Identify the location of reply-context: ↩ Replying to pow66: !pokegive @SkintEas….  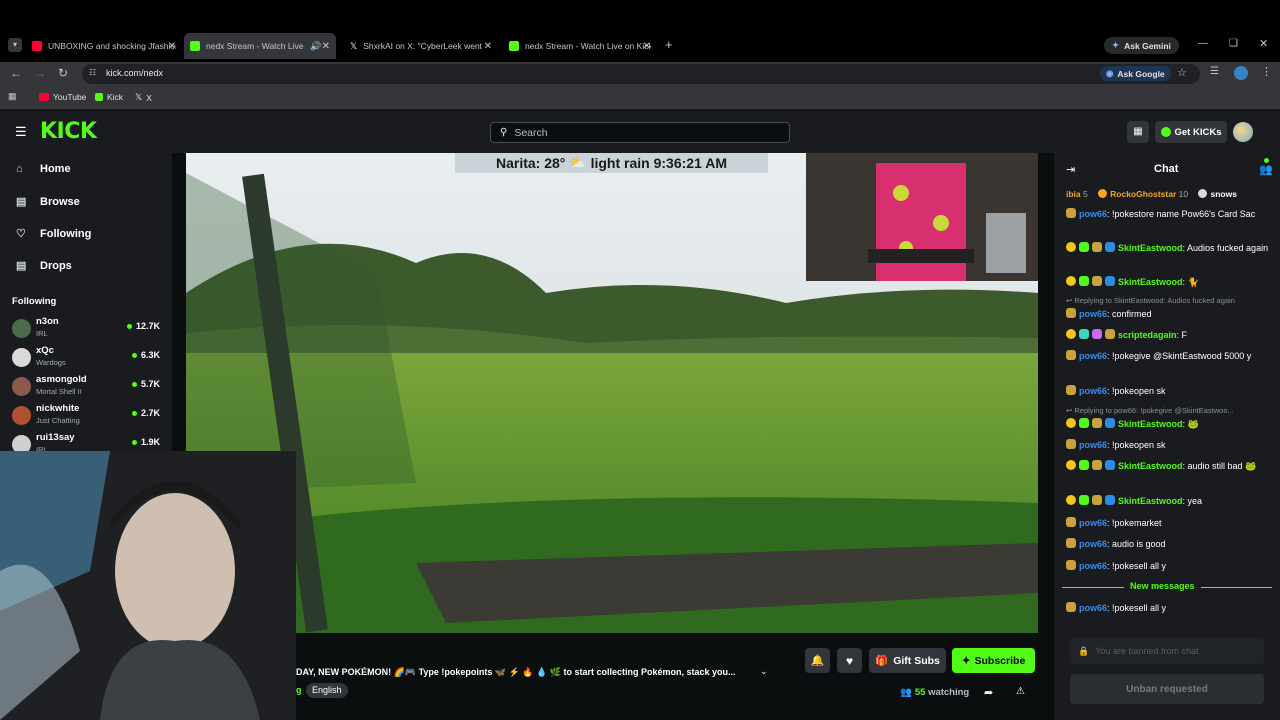
(1150, 410).